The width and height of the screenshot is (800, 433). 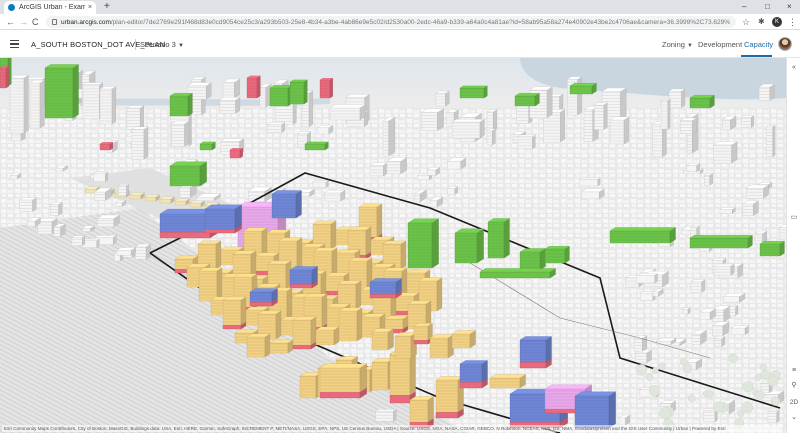 What do you see at coordinates (758, 44) in the screenshot?
I see `tab-capacity: Capacity` at bounding box center [758, 44].